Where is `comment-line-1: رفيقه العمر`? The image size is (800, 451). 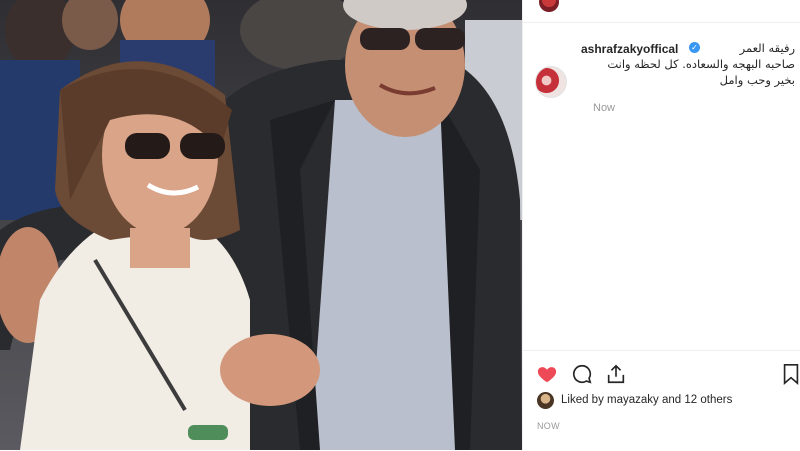 comment-line-1: رفيقه العمر is located at coordinates (767, 48).